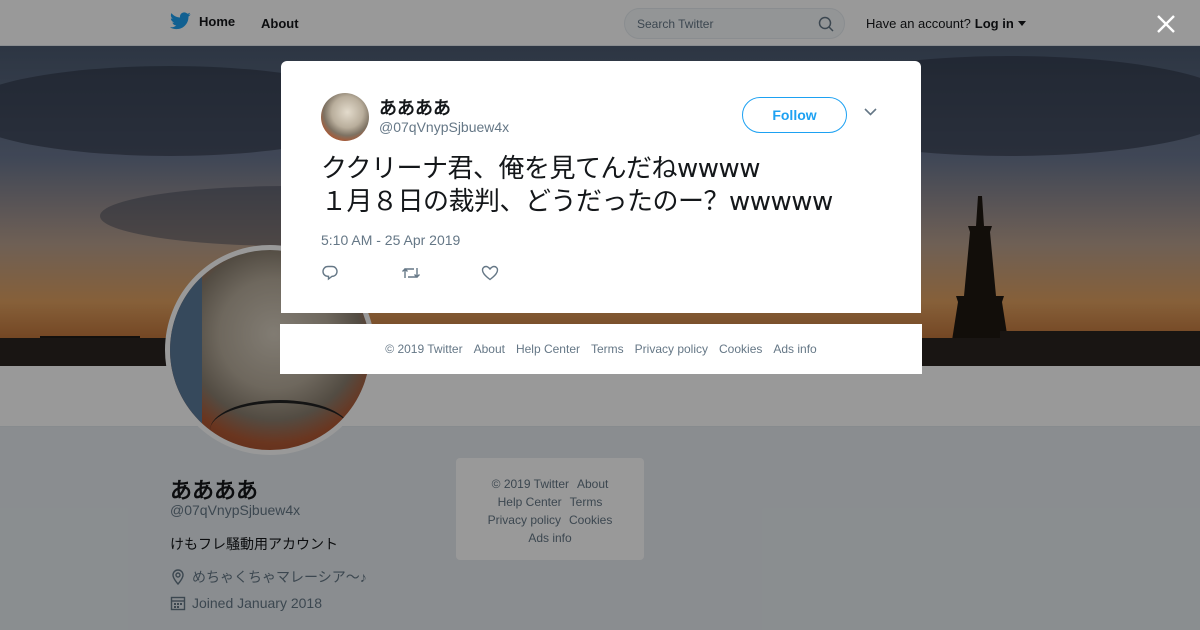 The image size is (1200, 630). Describe the element at coordinates (870, 112) in the screenshot. I see `chevron-down-icon` at that location.